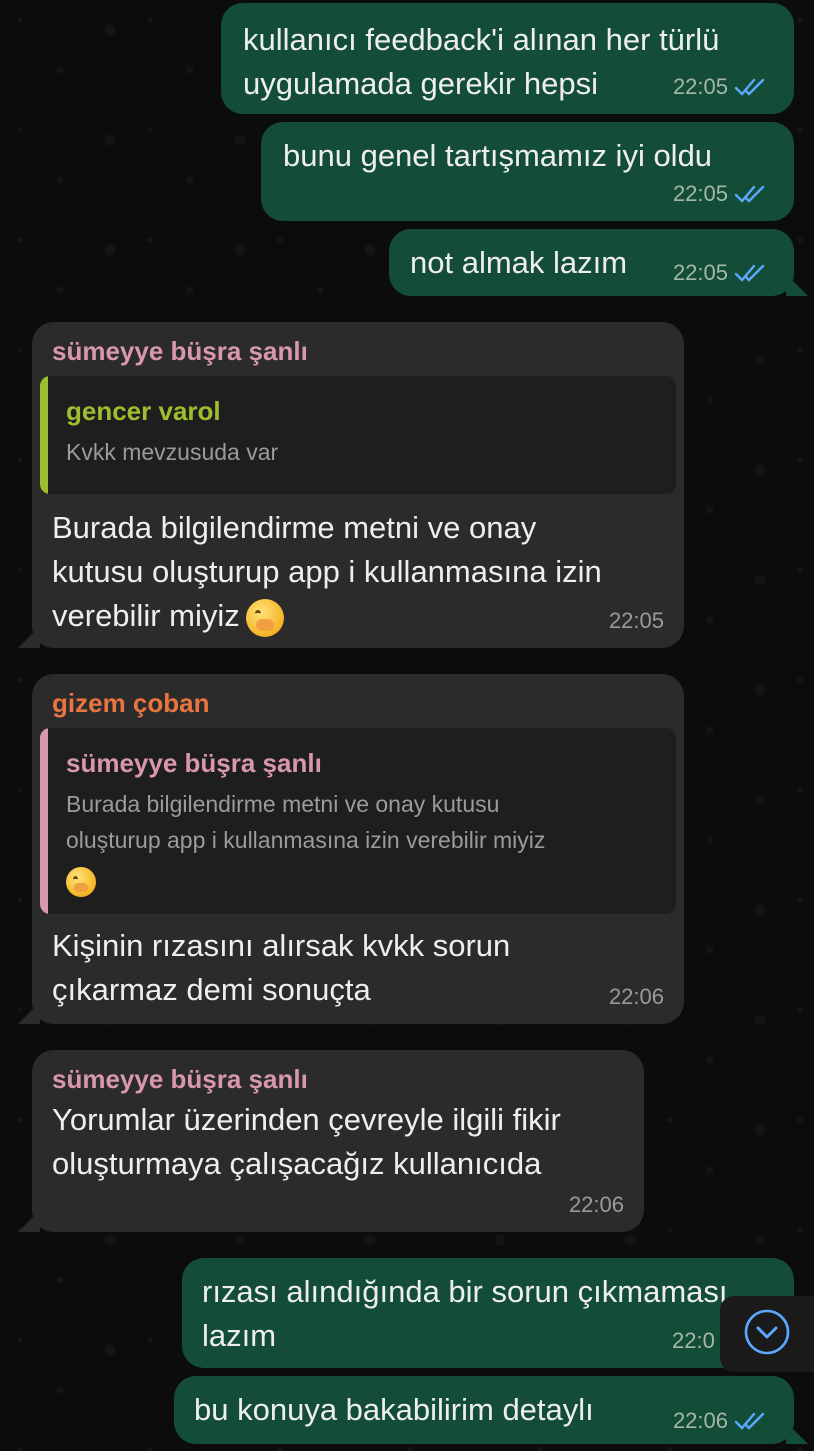 The width and height of the screenshot is (814, 1451). Describe the element at coordinates (498, 155) in the screenshot. I see `message-text: bunu genel tartışmamız iyi oldu` at that location.